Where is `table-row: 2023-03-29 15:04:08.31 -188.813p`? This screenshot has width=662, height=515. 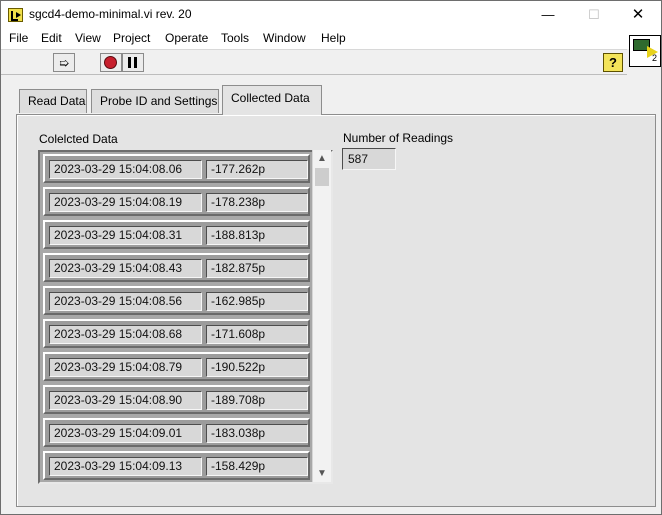
table-row: 2023-03-29 15:04:08.31 -188.813p is located at coordinates (176, 234).